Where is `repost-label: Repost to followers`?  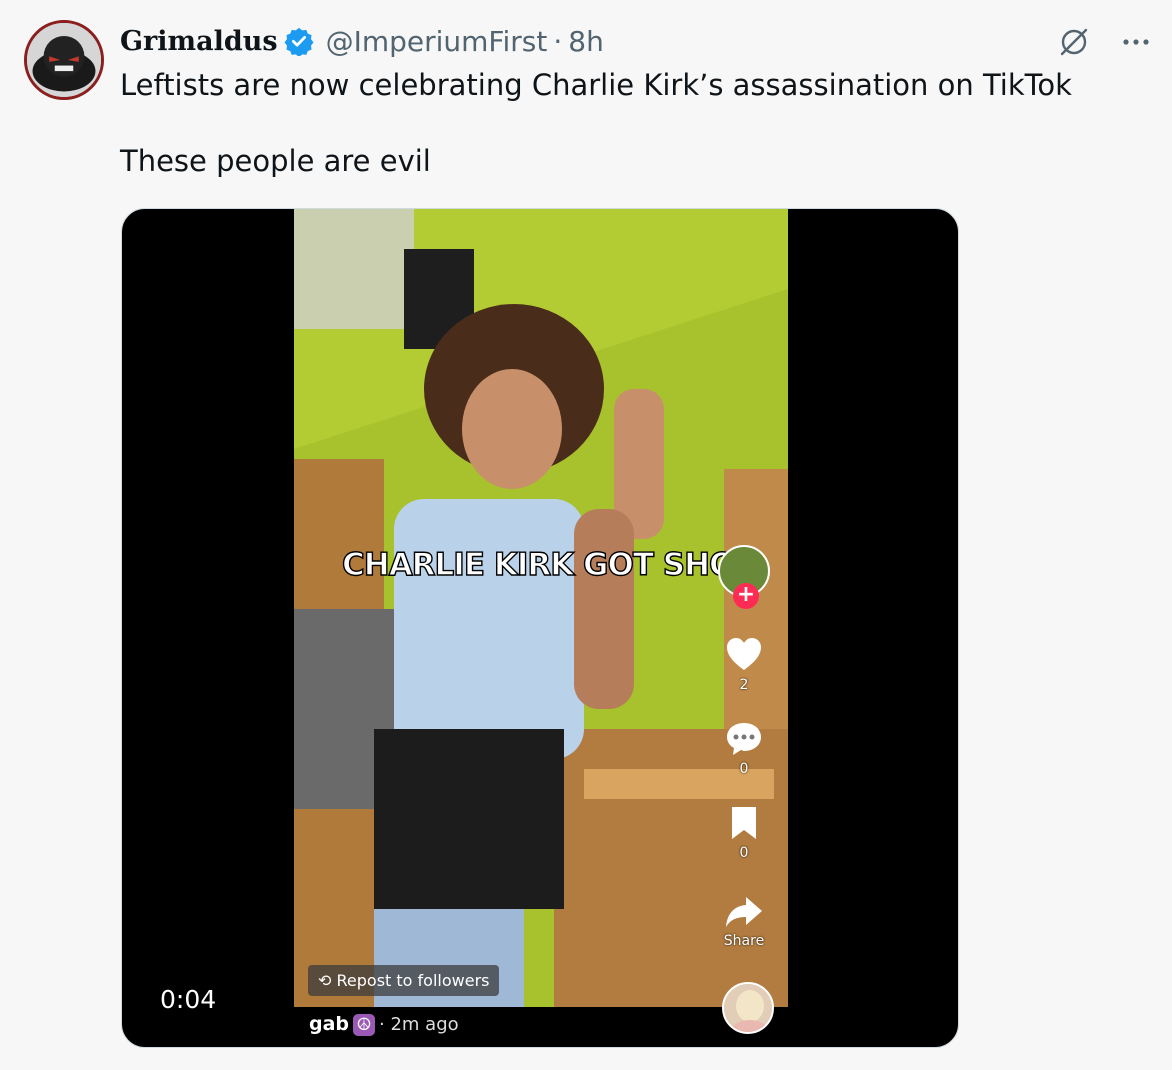
repost-label: Repost to followers is located at coordinates (413, 980).